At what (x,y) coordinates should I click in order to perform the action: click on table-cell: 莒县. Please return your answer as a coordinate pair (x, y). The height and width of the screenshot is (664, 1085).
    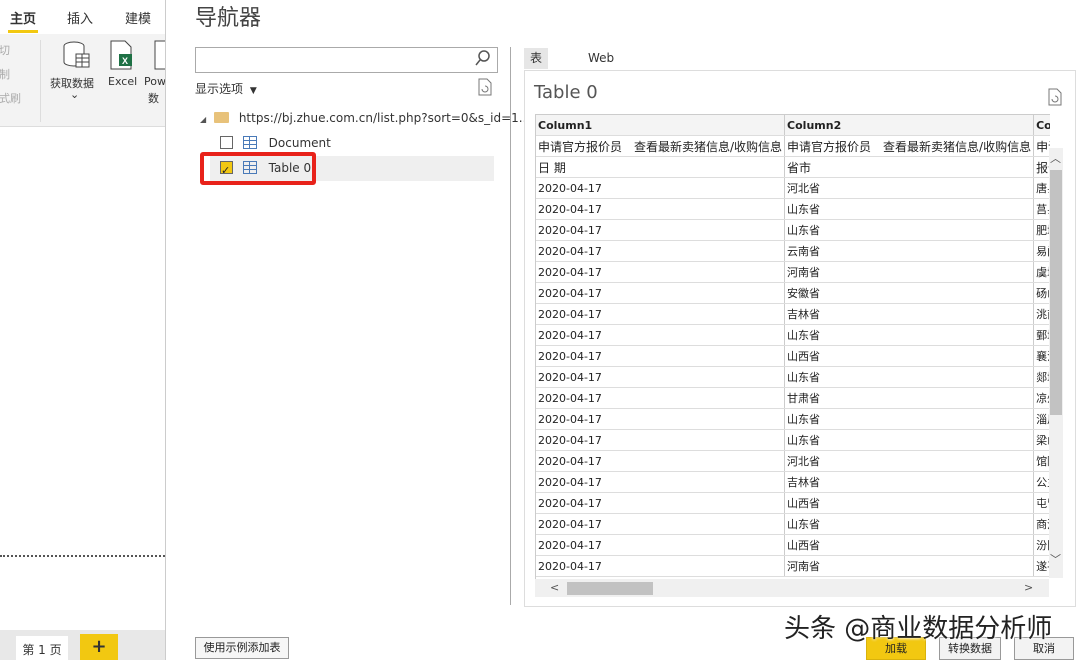
    Looking at the image, I should click on (1041, 209).